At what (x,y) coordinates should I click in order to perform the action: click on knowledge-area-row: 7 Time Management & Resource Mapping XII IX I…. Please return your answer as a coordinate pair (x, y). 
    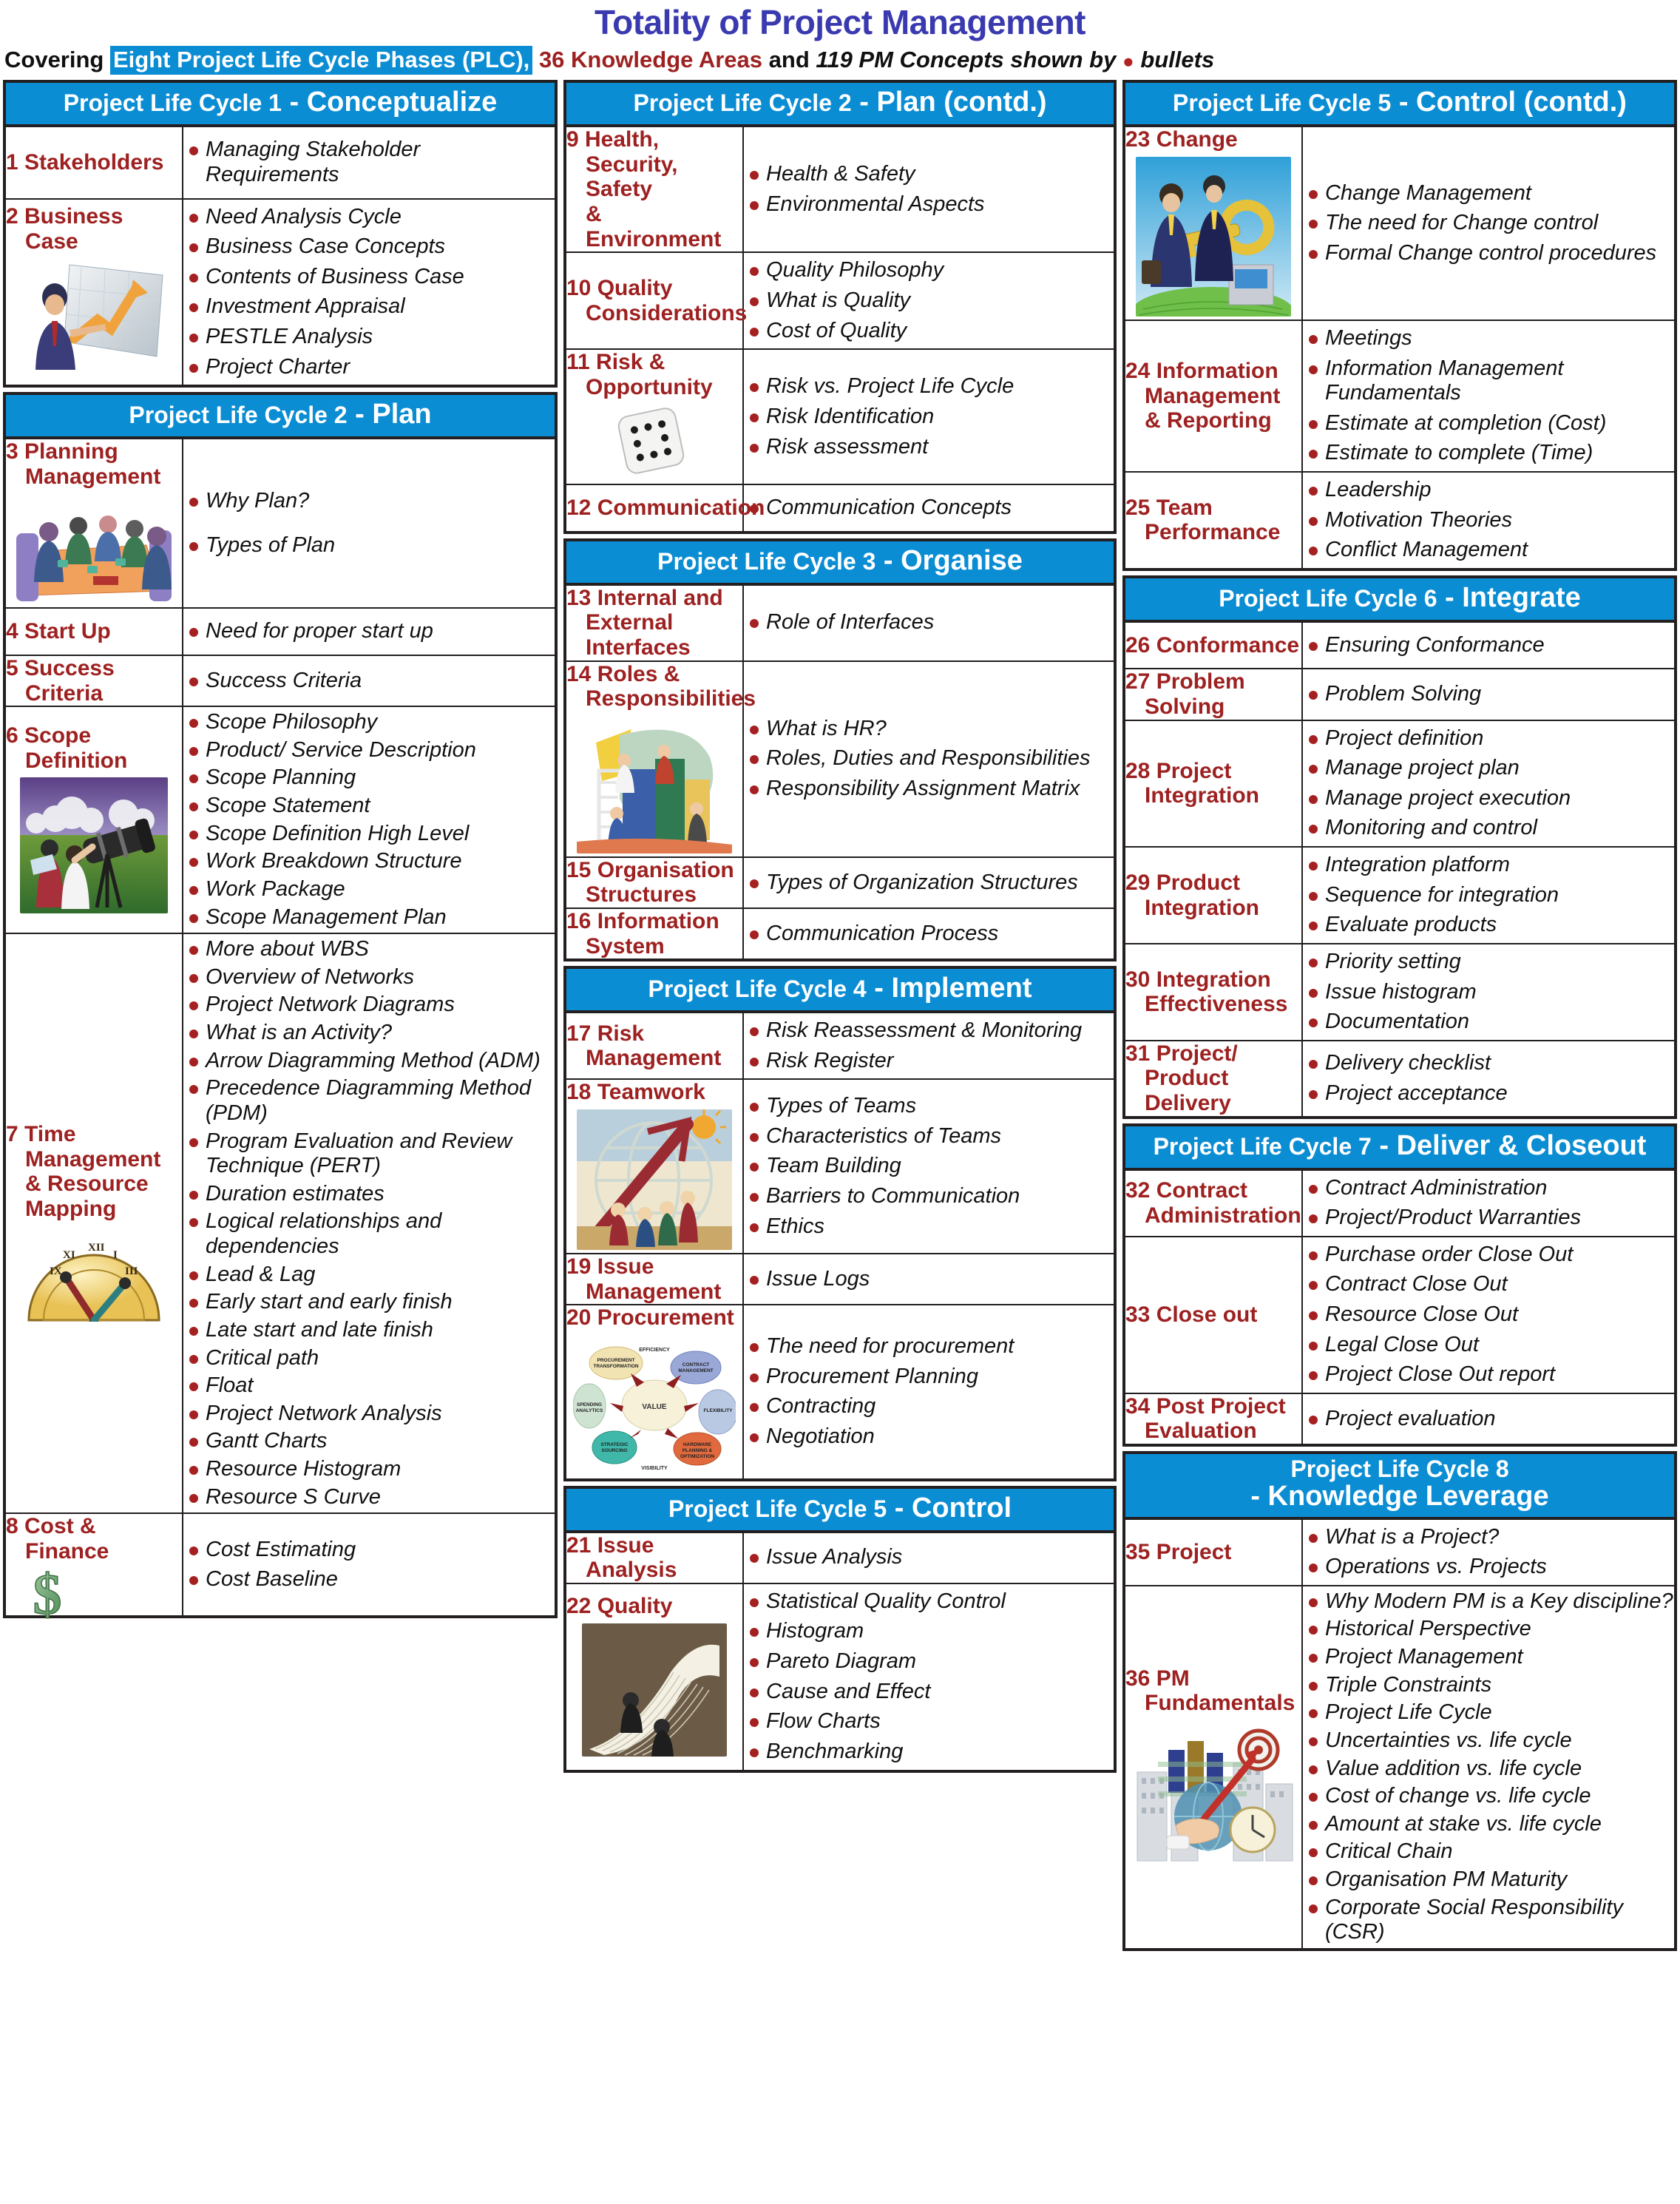
    Looking at the image, I should click on (280, 1224).